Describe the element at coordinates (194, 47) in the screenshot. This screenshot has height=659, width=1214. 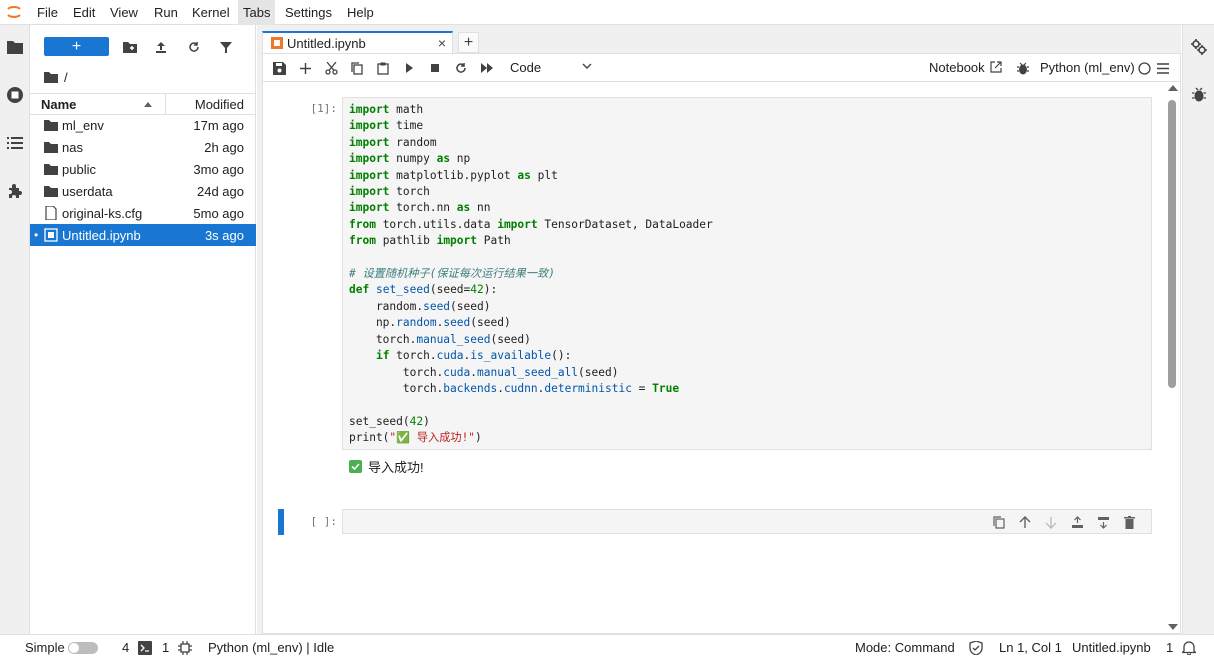
I see `refresh-icon` at that location.